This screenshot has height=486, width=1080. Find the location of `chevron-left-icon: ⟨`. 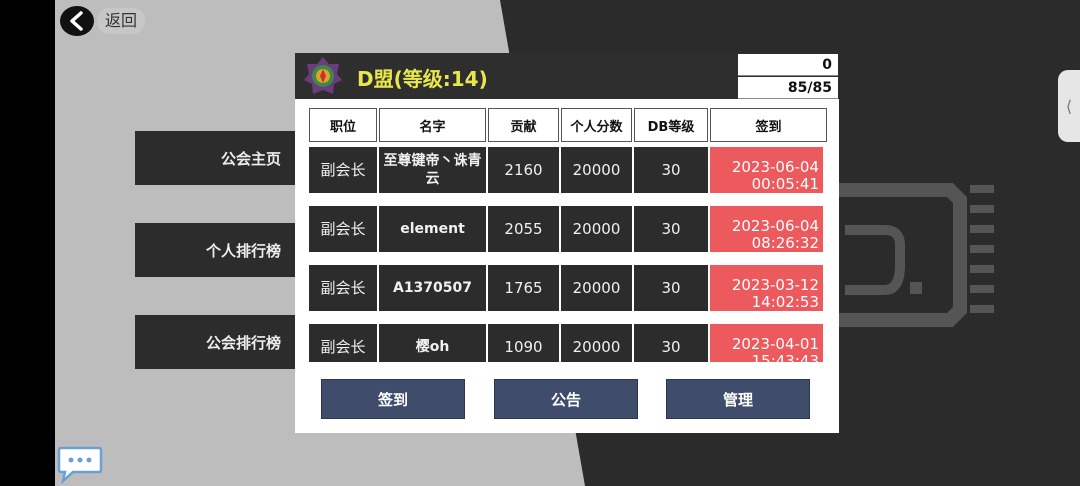

chevron-left-icon: ⟨ is located at coordinates (1069, 106).